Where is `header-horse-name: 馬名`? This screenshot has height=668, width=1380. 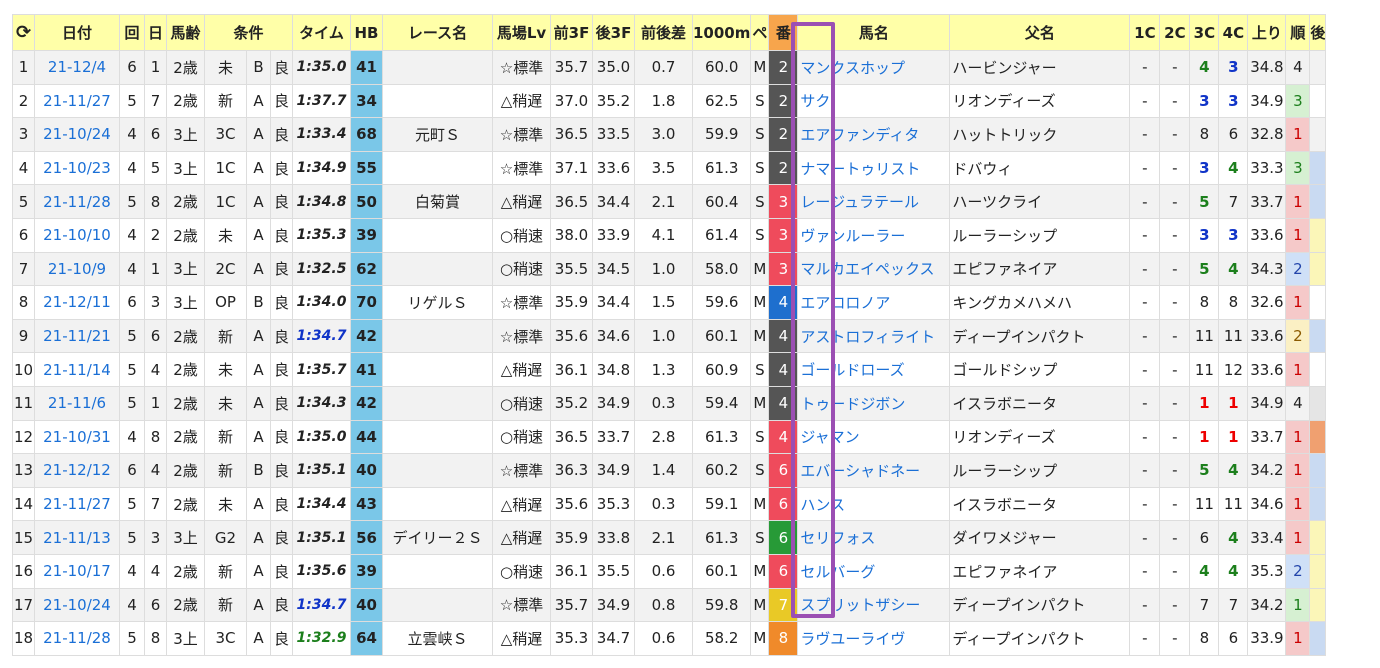
header-horse-name: 馬名 is located at coordinates (874, 32).